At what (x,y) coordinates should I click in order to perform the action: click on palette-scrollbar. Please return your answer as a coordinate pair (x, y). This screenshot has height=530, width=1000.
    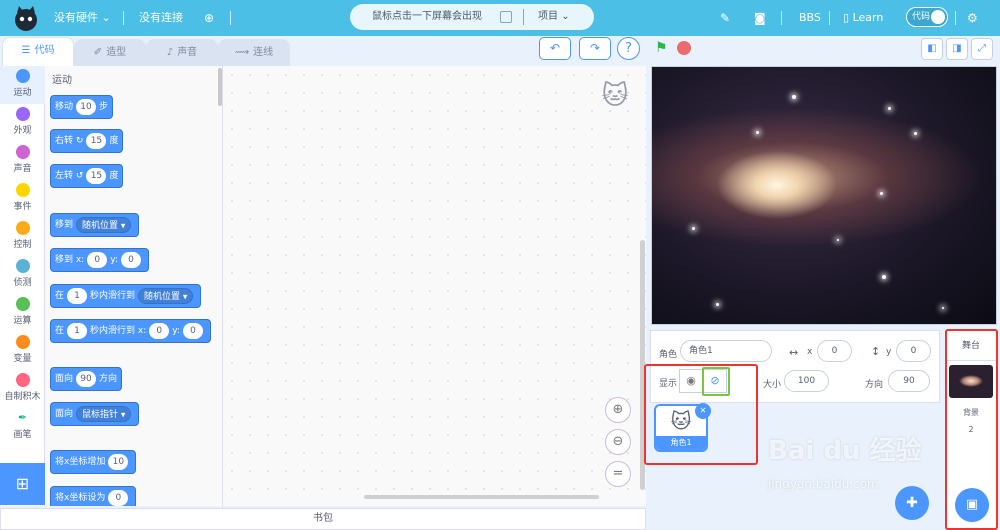
    Looking at the image, I should click on (220, 87).